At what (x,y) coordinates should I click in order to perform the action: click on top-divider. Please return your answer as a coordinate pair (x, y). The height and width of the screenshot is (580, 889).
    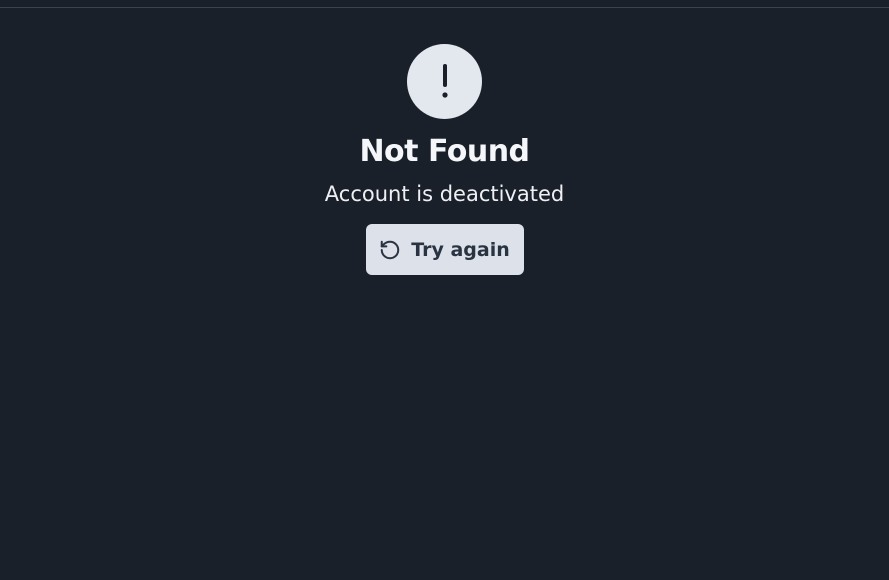
    Looking at the image, I should click on (444, 7).